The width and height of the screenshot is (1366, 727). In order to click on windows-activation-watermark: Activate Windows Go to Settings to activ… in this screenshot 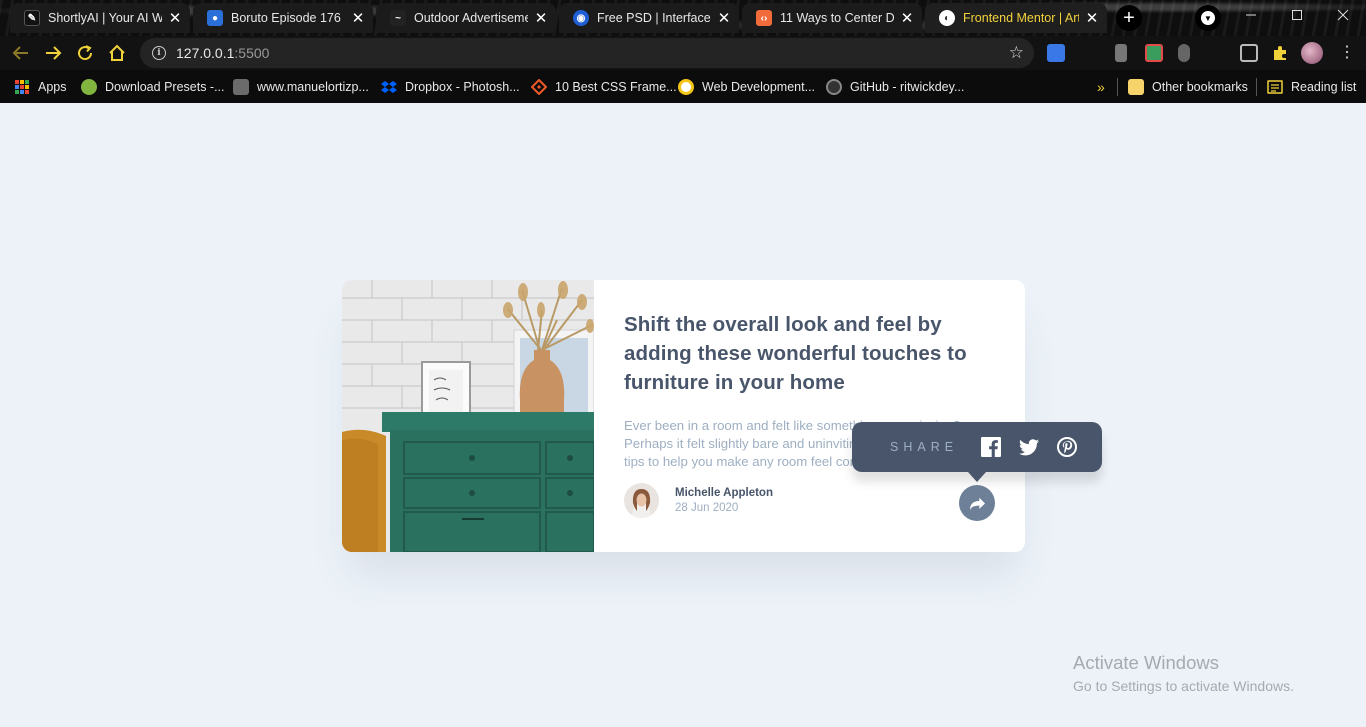, I will do `click(1183, 673)`.